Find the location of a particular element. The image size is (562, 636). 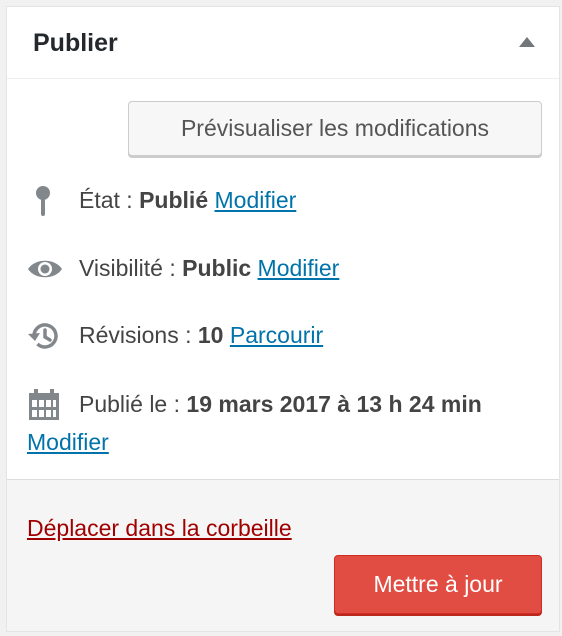

visibility-value: Public is located at coordinates (217, 268).